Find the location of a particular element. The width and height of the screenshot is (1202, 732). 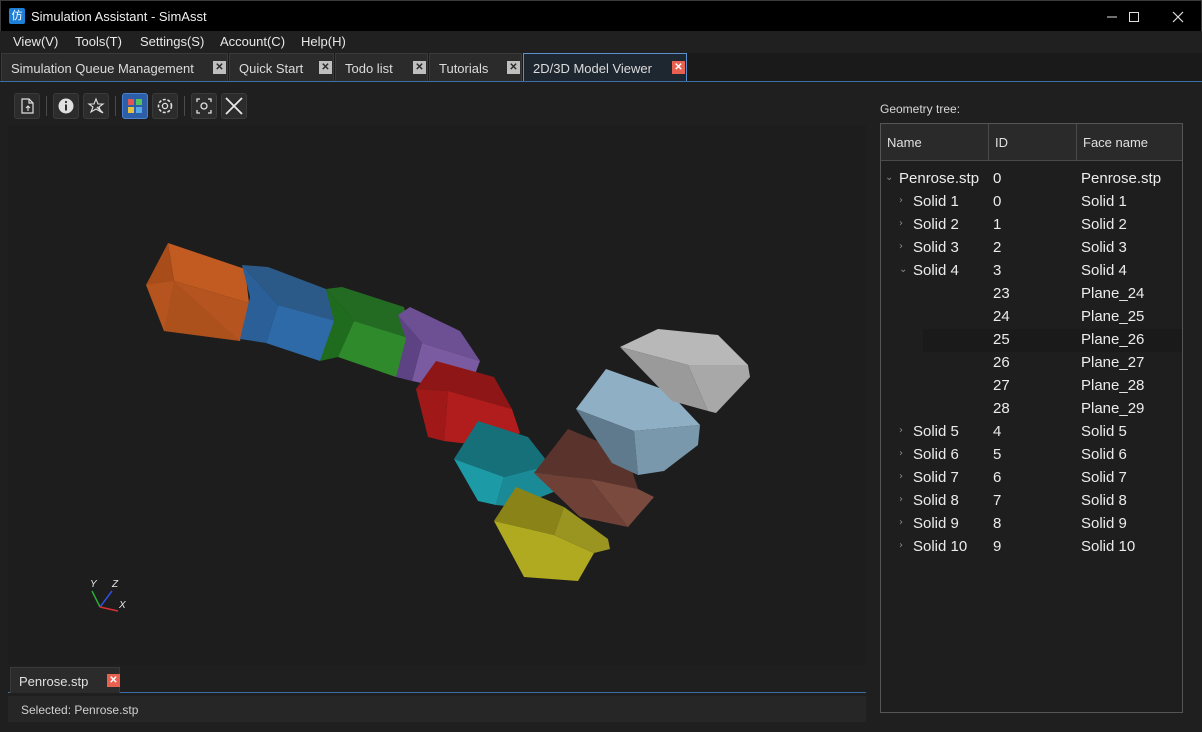

model-tab-bar: Penrose.stp ✕ is located at coordinates (437, 680).